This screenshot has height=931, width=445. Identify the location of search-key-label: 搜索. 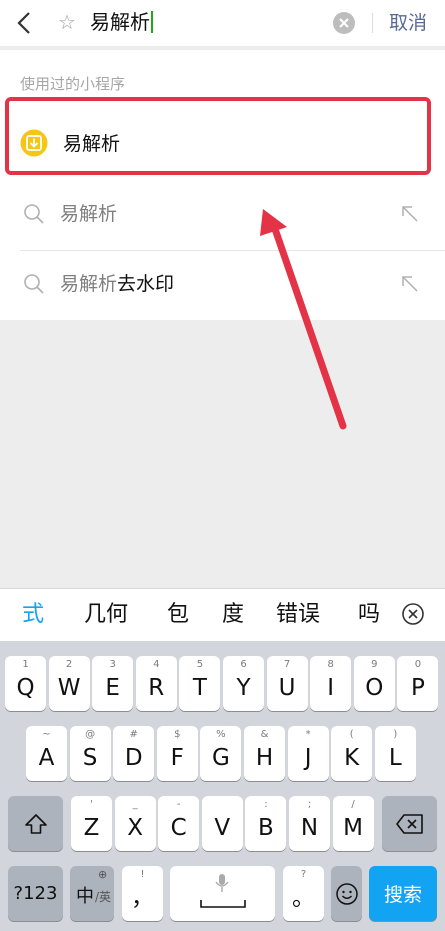
(402, 895).